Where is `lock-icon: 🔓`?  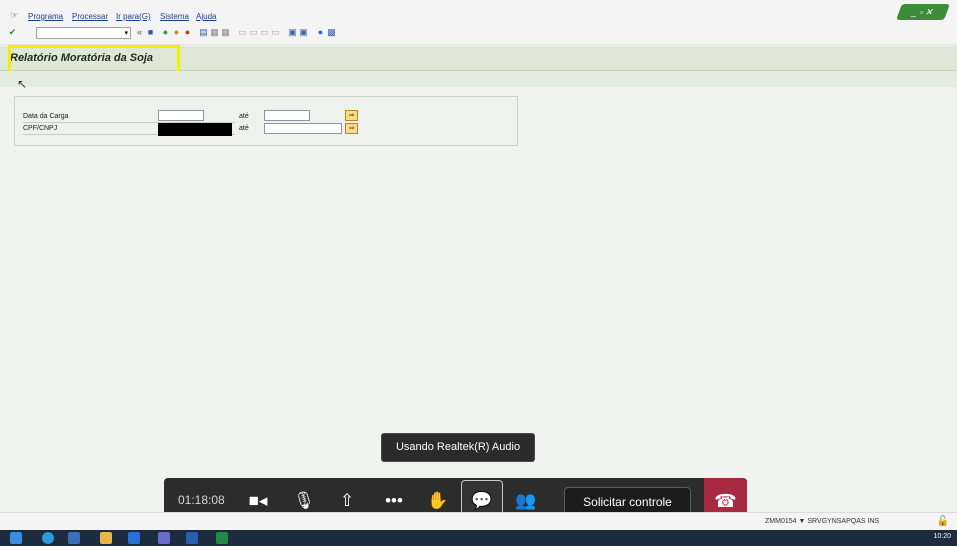
lock-icon: 🔓 is located at coordinates (943, 521).